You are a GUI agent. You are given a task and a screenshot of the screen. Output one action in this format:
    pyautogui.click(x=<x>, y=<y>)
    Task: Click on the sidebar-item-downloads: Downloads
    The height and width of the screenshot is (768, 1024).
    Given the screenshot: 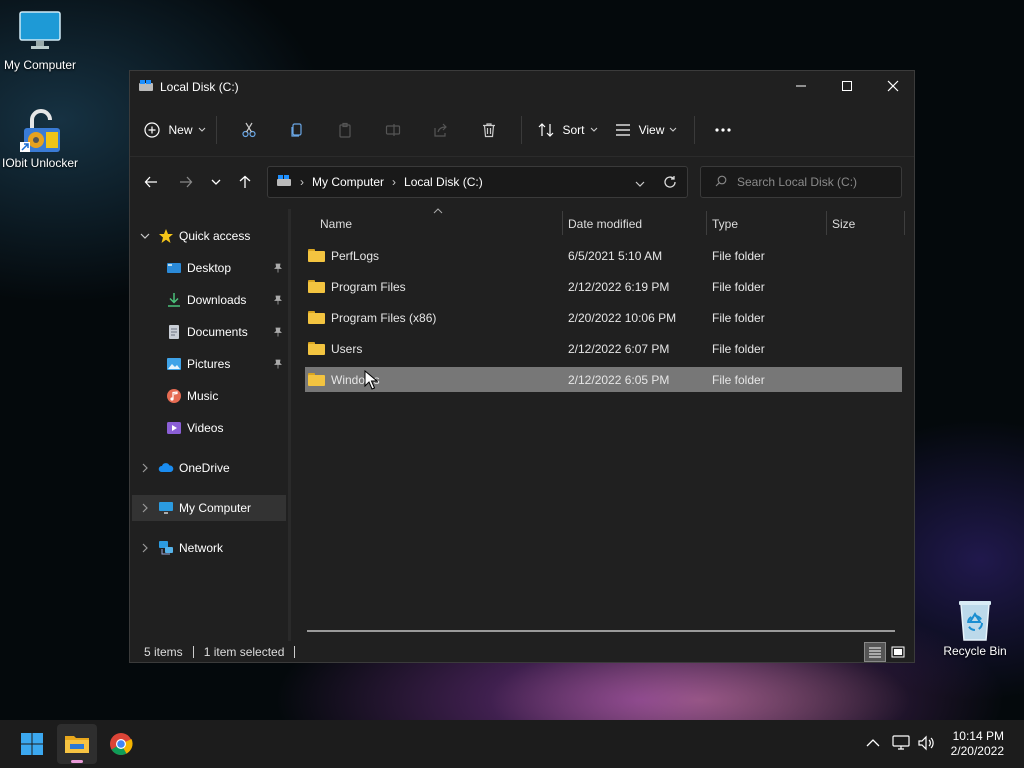 What is the action you would take?
    pyautogui.click(x=209, y=300)
    